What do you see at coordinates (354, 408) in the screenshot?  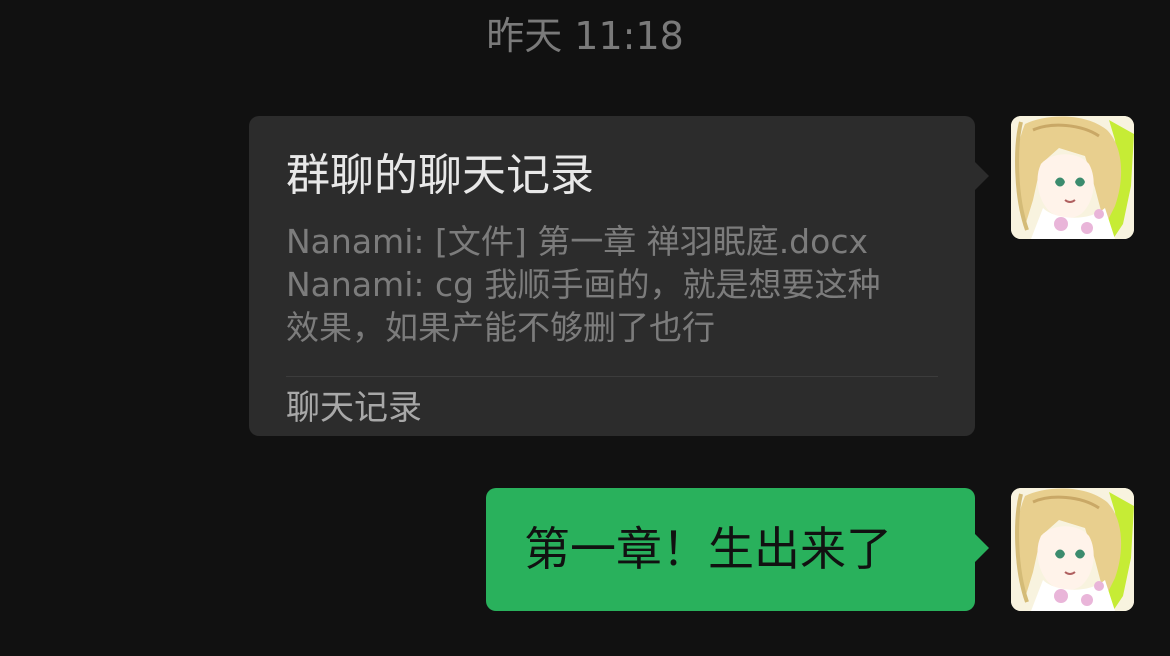 I see `chat-record-footer-label: 聊天记录` at bounding box center [354, 408].